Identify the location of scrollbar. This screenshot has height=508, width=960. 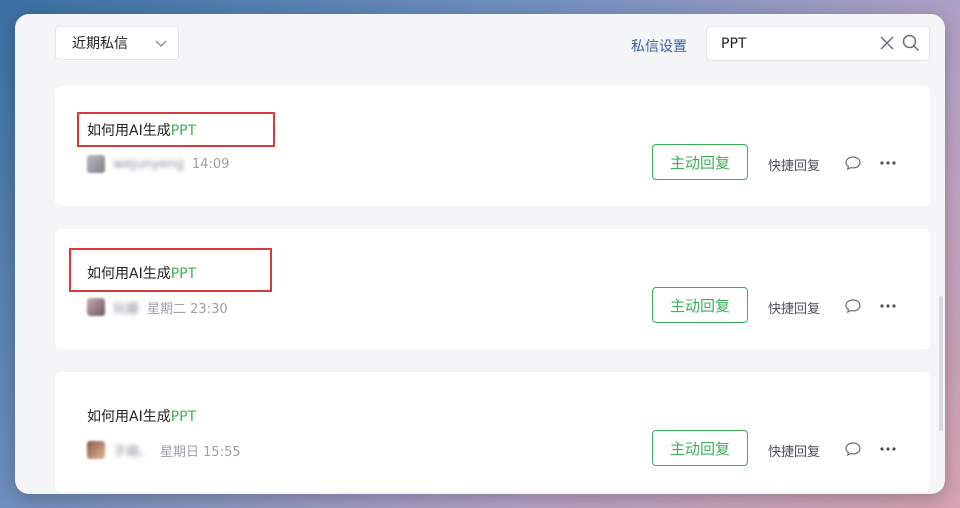
(941, 363).